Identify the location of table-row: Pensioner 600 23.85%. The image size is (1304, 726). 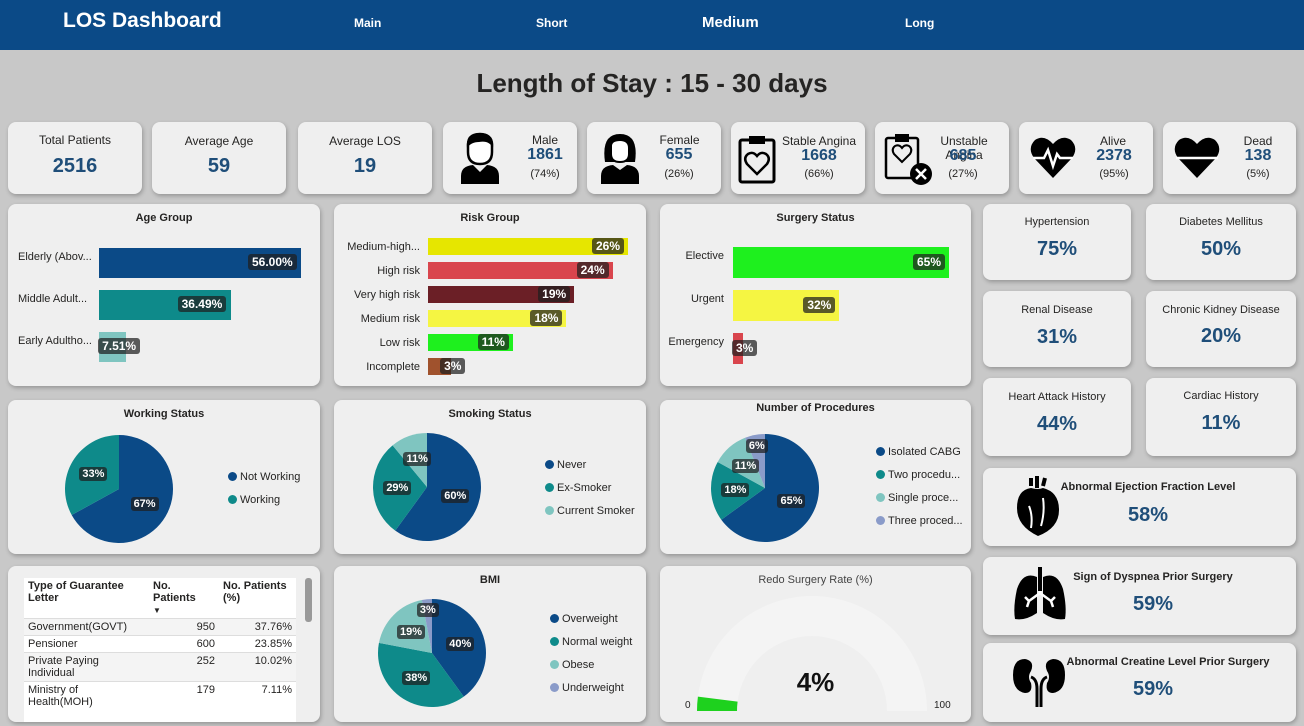
(160, 644).